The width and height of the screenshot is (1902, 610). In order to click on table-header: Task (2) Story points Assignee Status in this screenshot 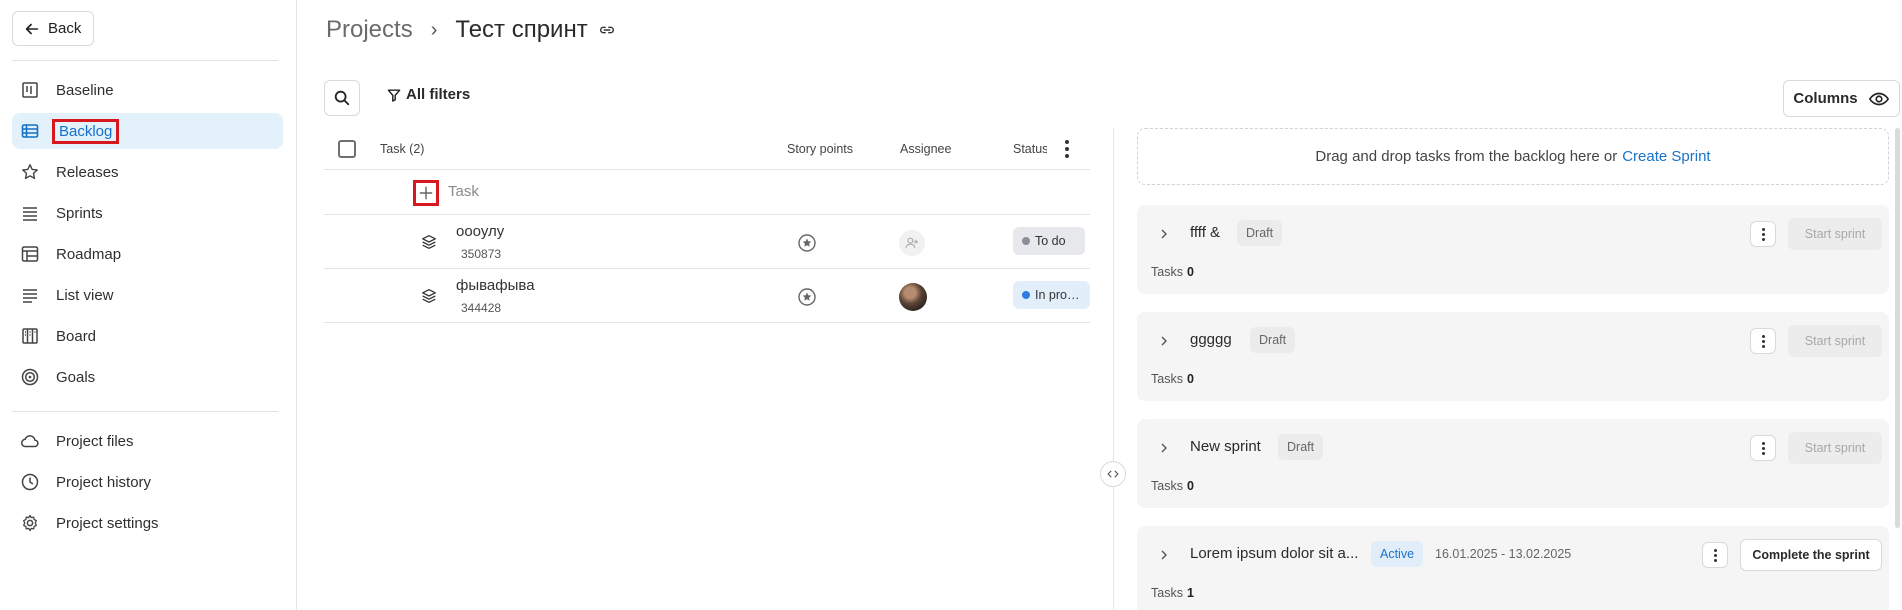, I will do `click(707, 149)`.